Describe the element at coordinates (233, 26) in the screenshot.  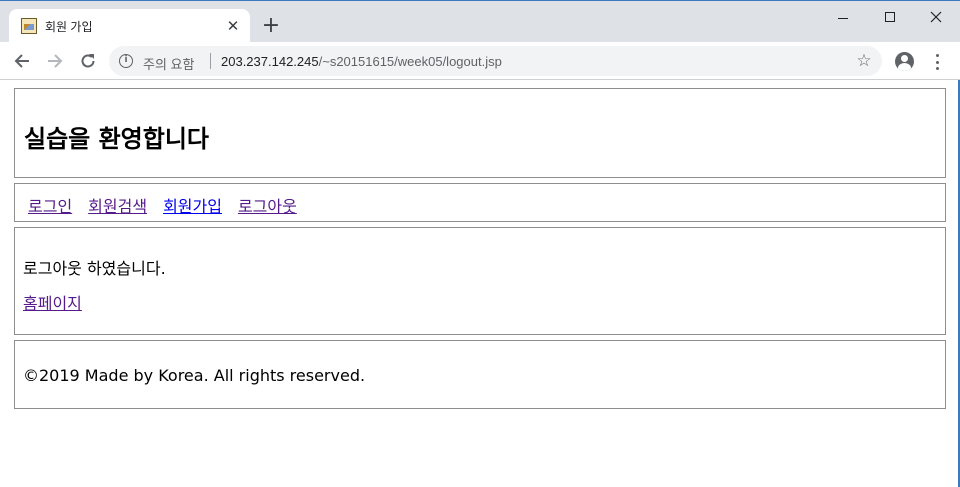
I see `close-tab-icon: ✕` at that location.